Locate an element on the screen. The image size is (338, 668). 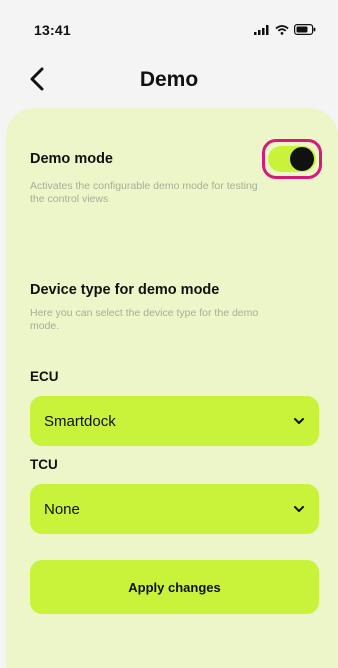
ecu-select-value: Smartdock is located at coordinates (80, 421).